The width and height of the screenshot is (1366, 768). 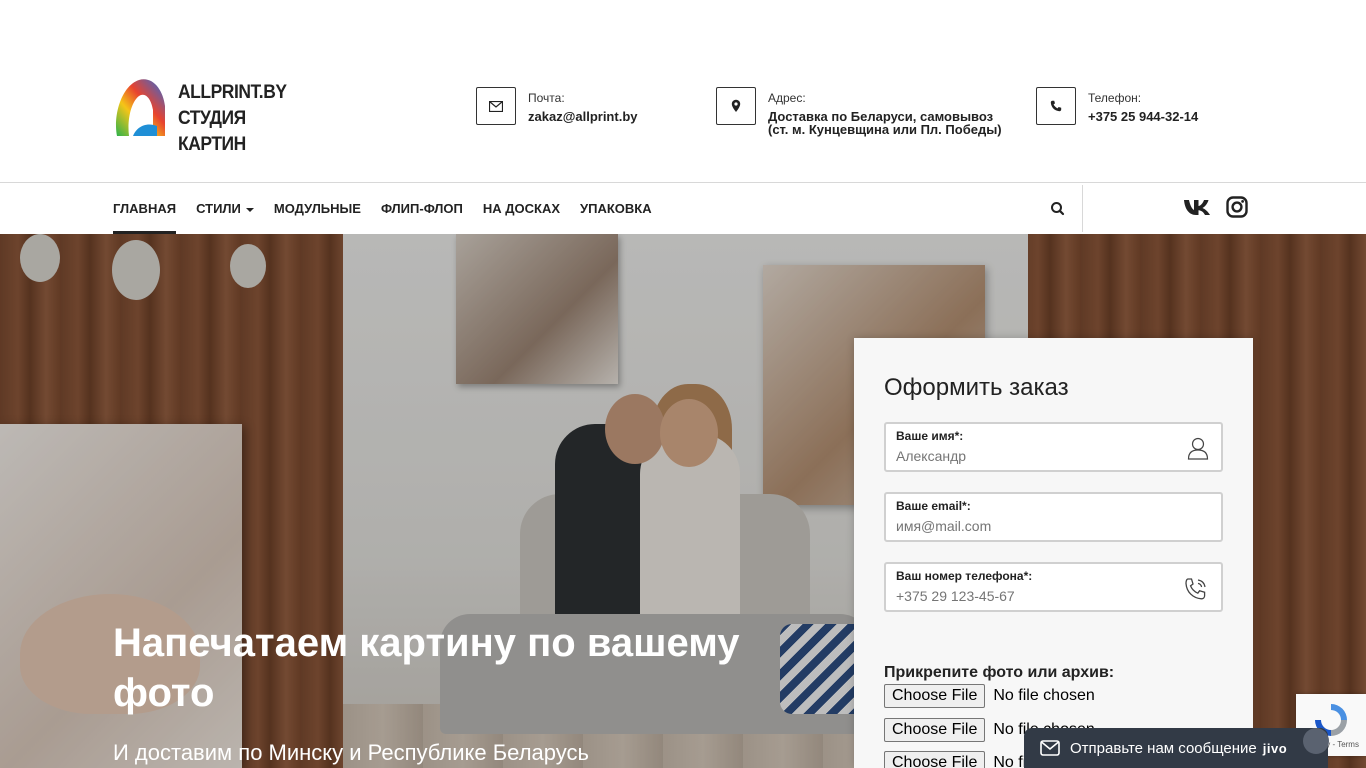 What do you see at coordinates (1117, 106) in the screenshot?
I see `contact-phone: Телефон: +375 25 944-32-14` at bounding box center [1117, 106].